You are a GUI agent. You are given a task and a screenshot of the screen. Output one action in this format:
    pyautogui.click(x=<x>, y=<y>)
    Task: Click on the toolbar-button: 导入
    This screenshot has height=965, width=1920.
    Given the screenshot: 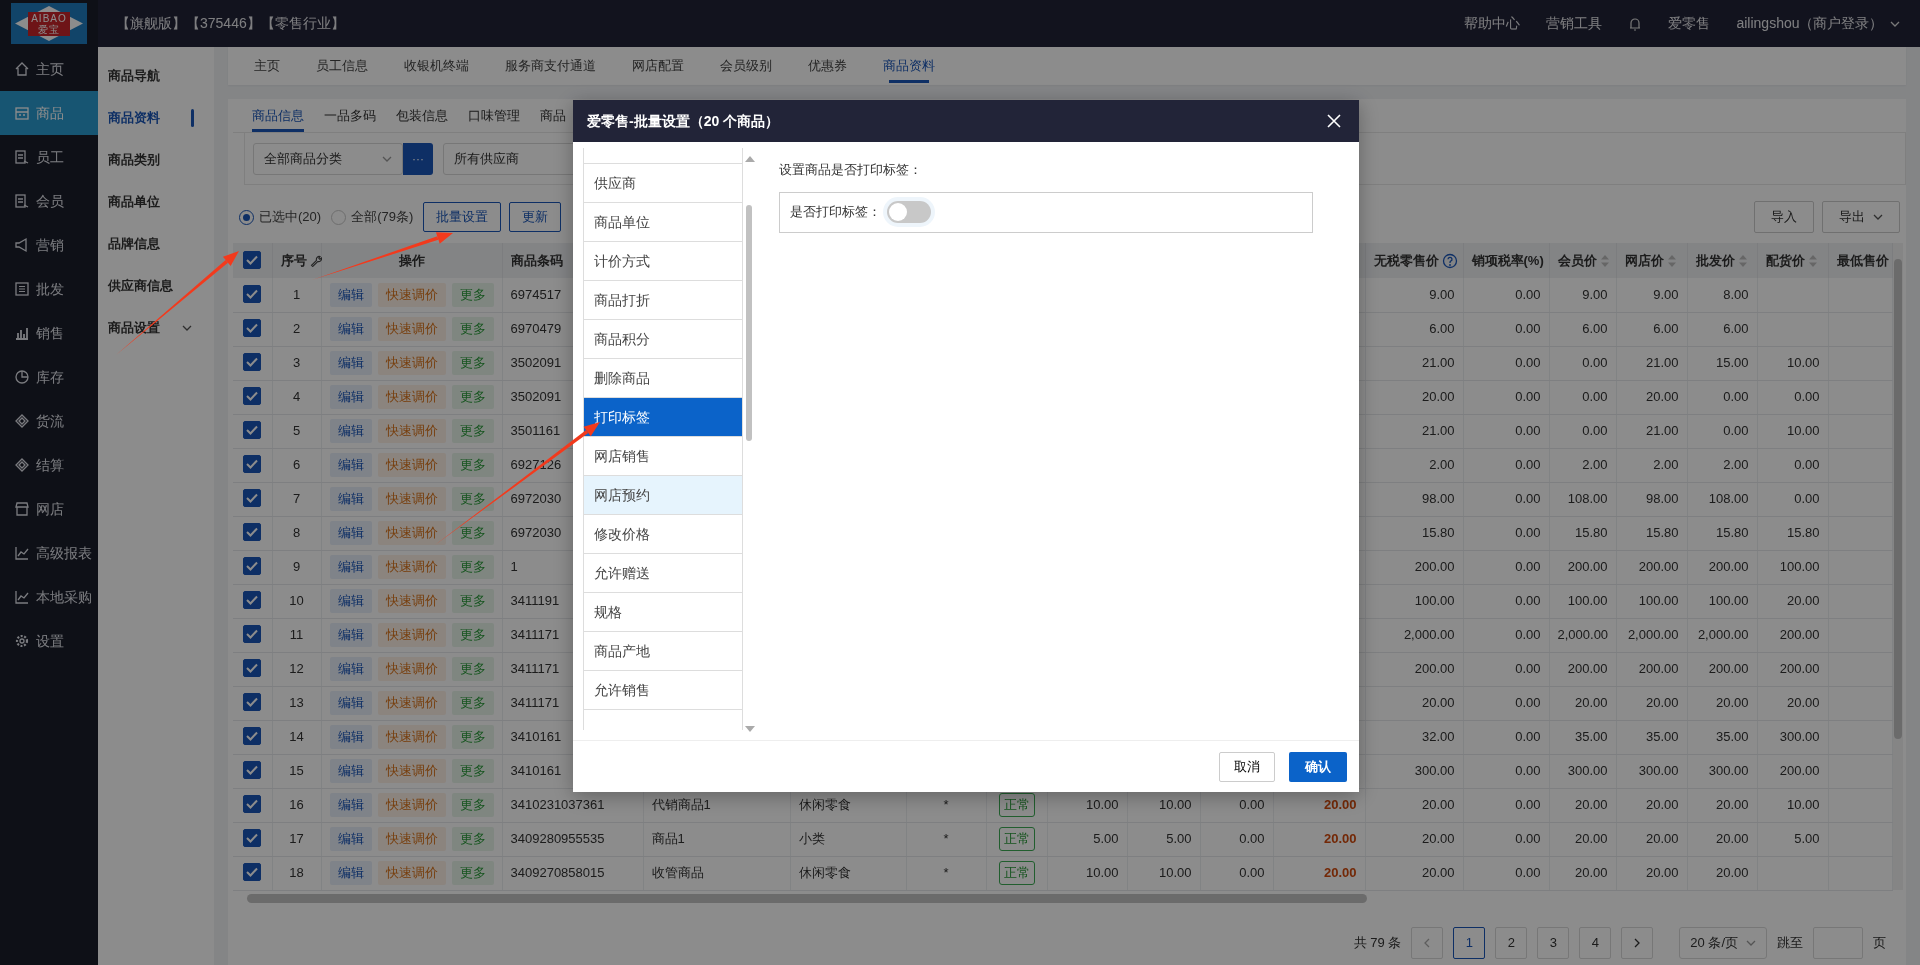 What is the action you would take?
    pyautogui.click(x=1784, y=217)
    